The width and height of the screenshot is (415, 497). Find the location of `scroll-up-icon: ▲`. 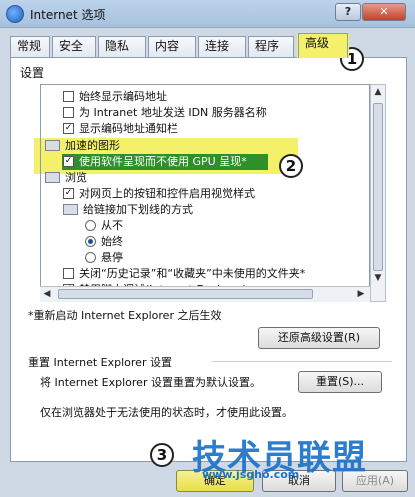

scroll-up-icon: ▲ is located at coordinates (378, 92).